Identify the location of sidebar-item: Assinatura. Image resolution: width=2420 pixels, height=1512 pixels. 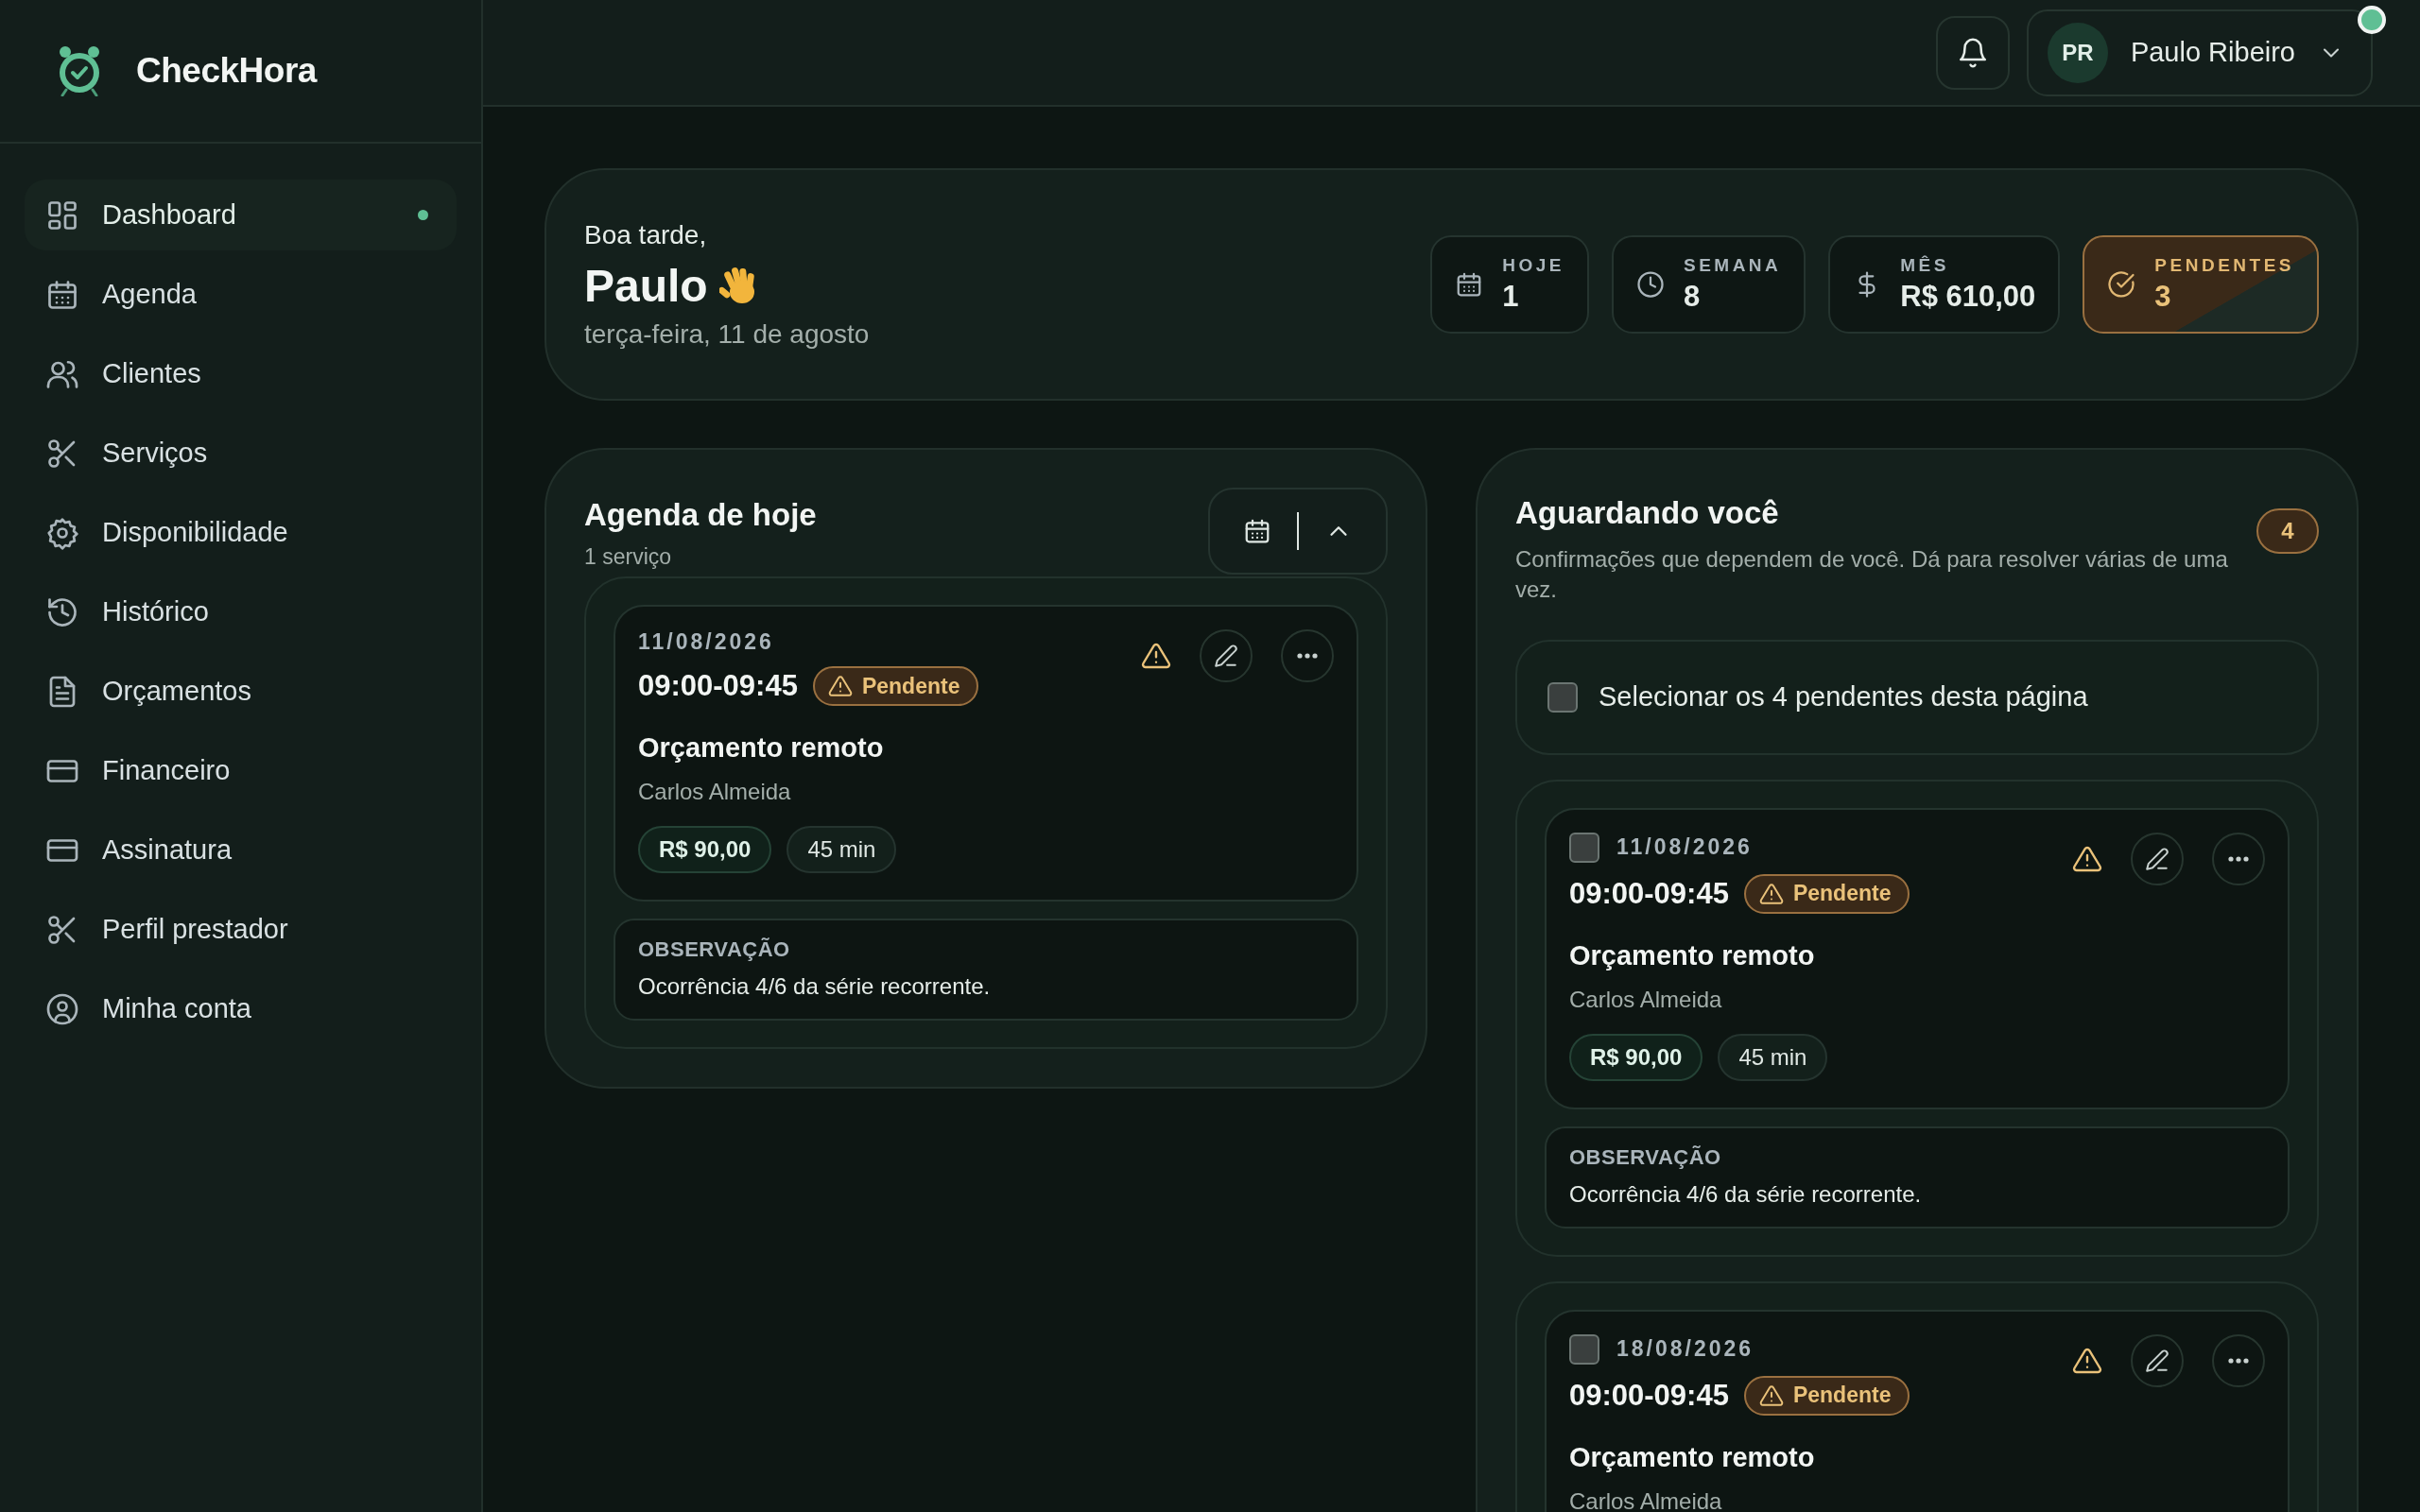
(241, 850).